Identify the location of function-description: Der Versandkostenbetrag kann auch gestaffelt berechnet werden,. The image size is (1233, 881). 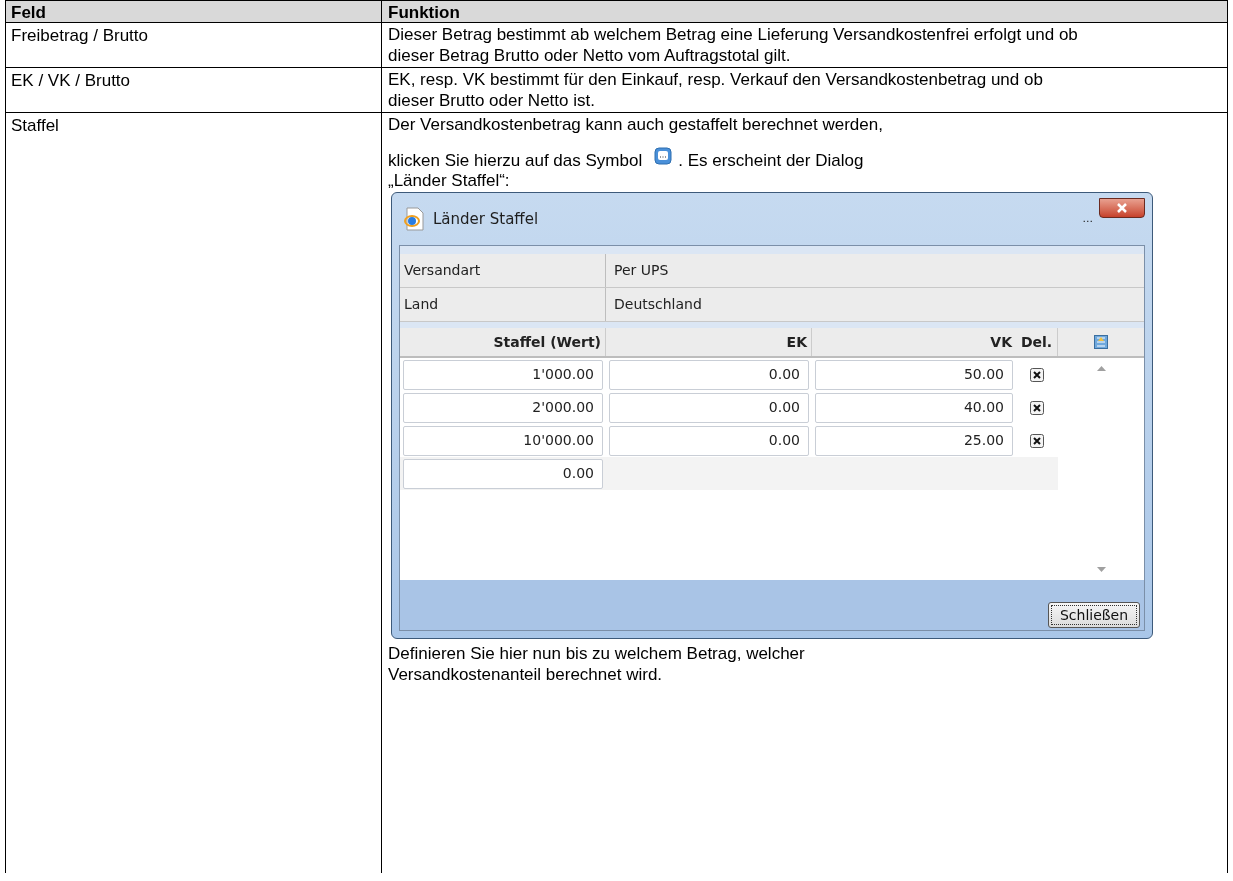
(635, 124).